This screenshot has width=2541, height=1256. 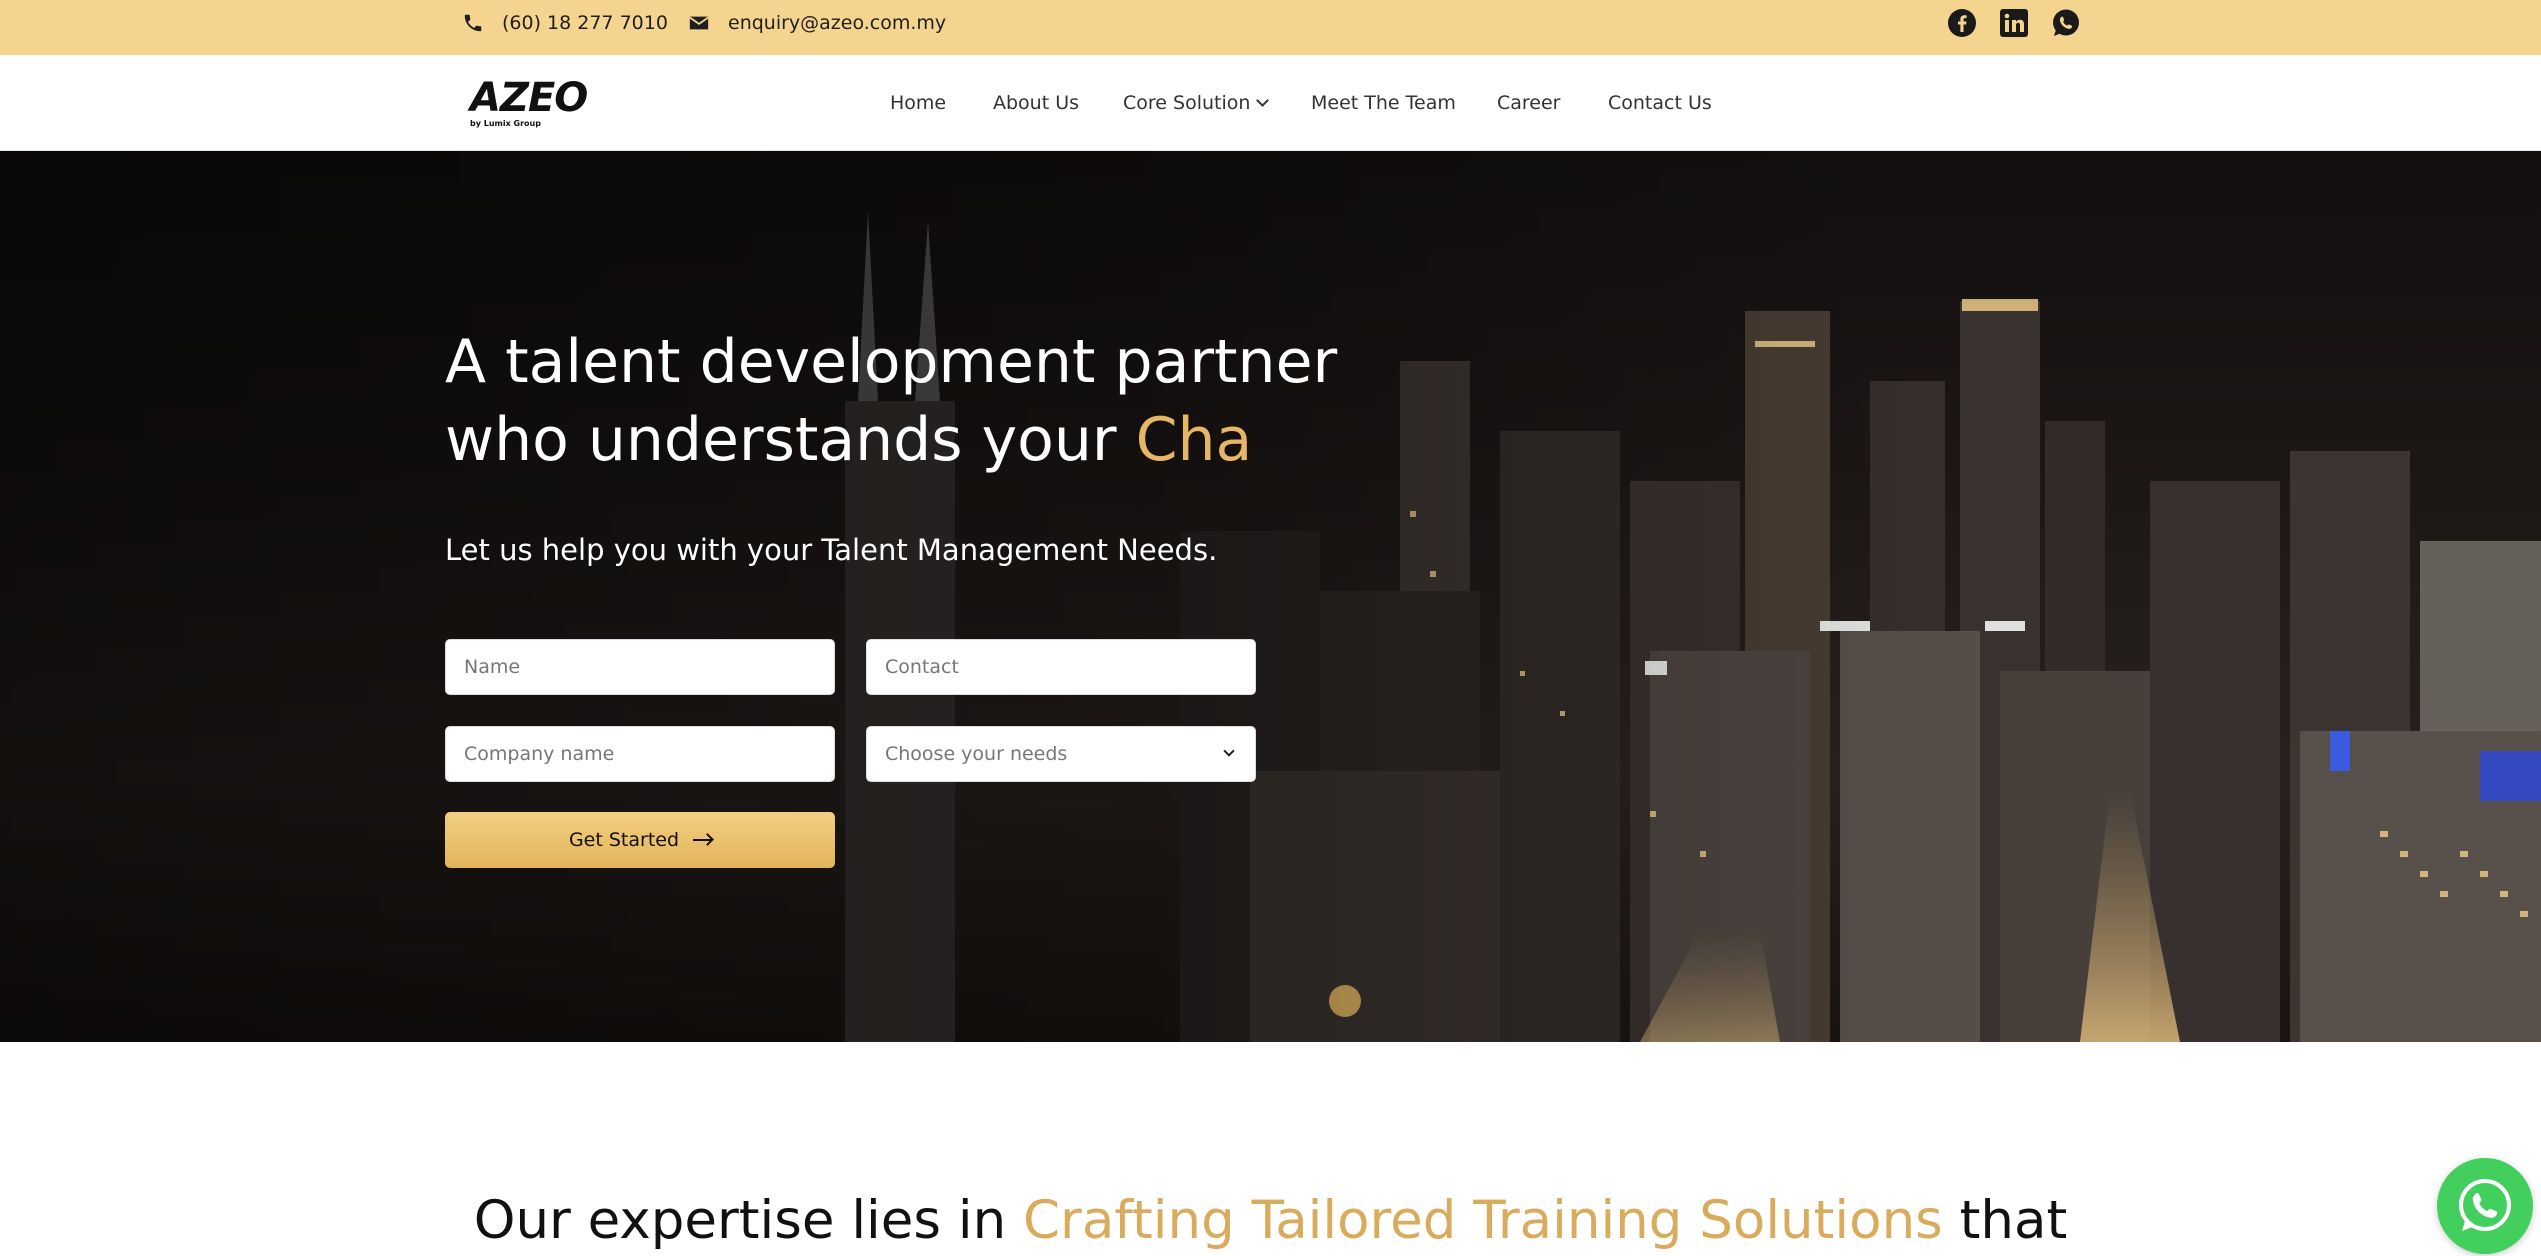 I want to click on envelope-icon, so click(x=699, y=23).